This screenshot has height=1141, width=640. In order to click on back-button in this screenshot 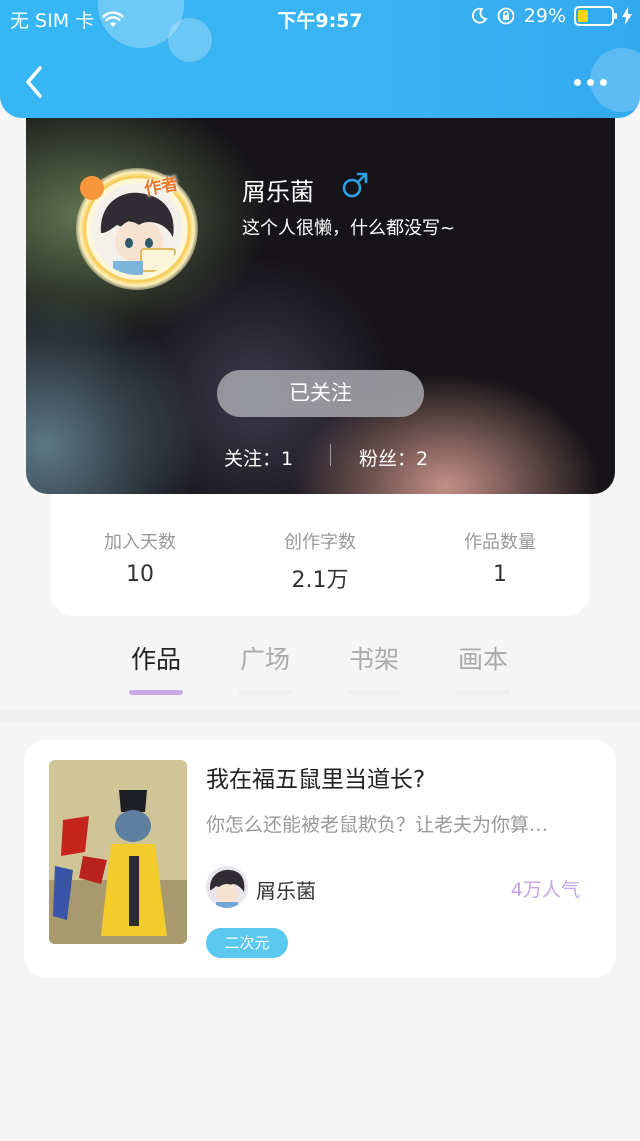, I will do `click(36, 82)`.